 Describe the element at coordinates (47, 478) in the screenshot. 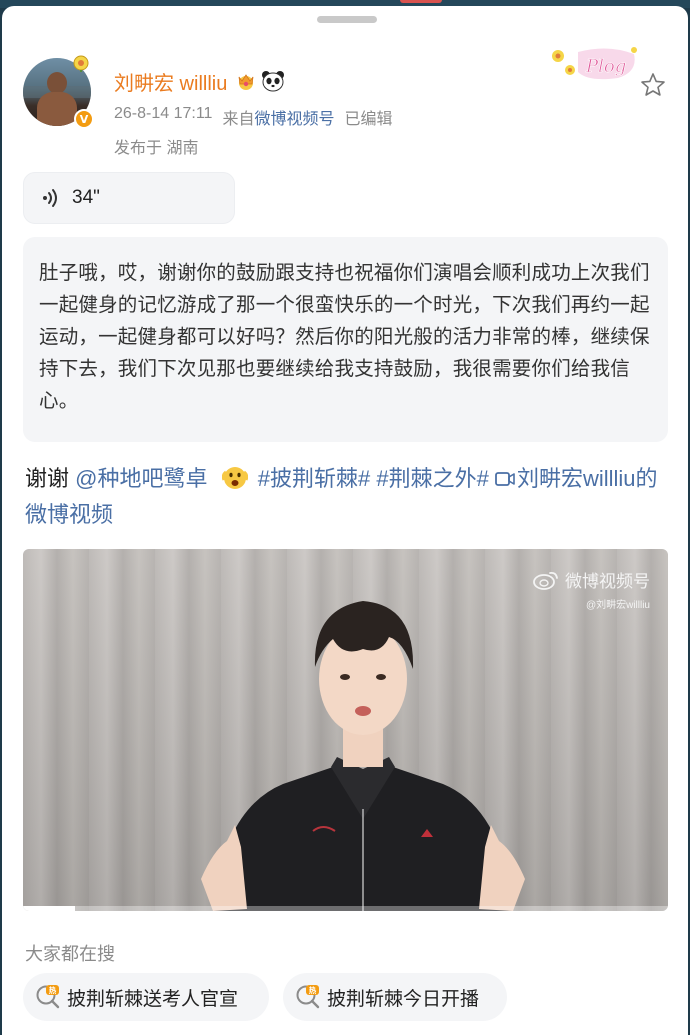

I see `caption-thanks: 谢谢` at that location.